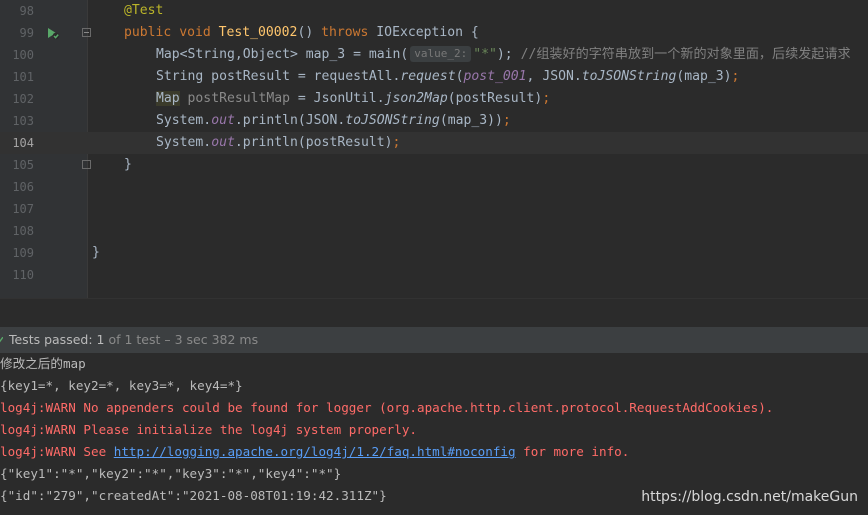  Describe the element at coordinates (434, 165) in the screenshot. I see `code-line-105: 105 }` at that location.